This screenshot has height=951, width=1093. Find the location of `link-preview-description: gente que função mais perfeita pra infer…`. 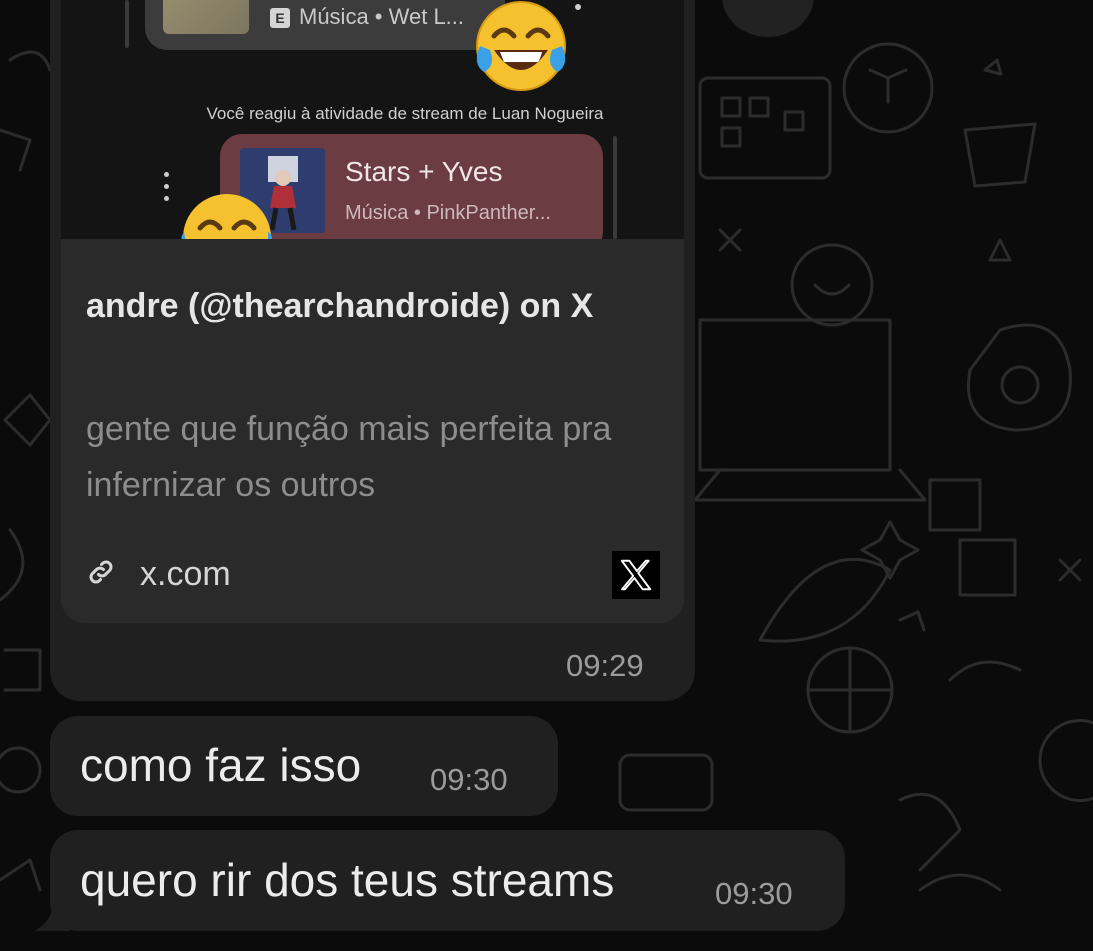

link-preview-description: gente que função mais perfeita pra infer… is located at coordinates (349, 457).